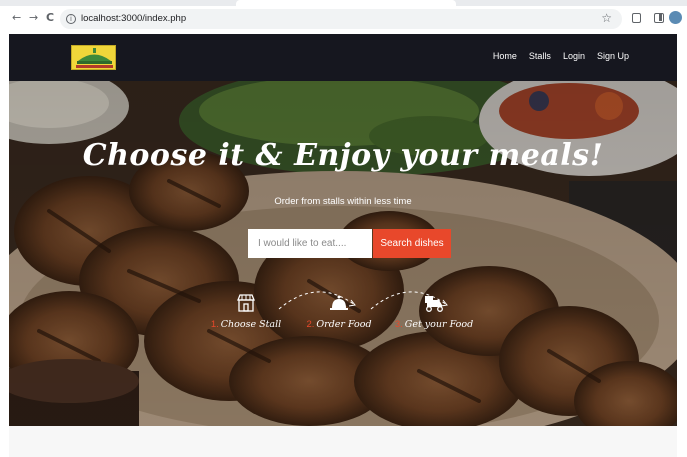  Describe the element at coordinates (398, 324) in the screenshot. I see `step-number: 3.` at that location.